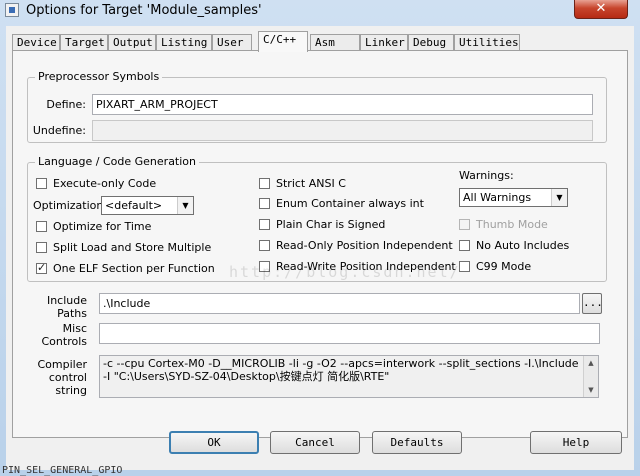 The image size is (640, 476). What do you see at coordinates (576, 442) in the screenshot?
I see `help-button: Help` at bounding box center [576, 442].